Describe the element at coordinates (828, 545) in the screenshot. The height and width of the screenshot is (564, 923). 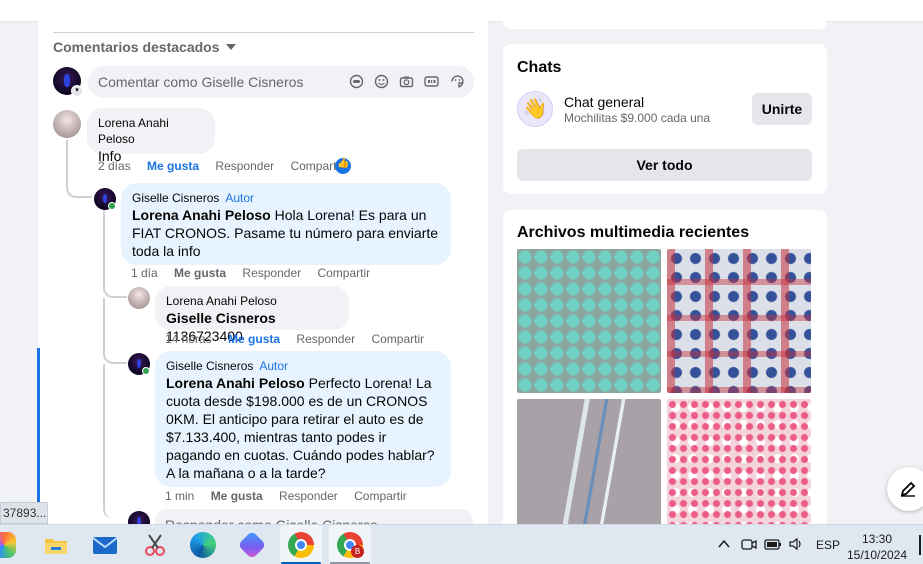
I see `input-language: ESP` at that location.